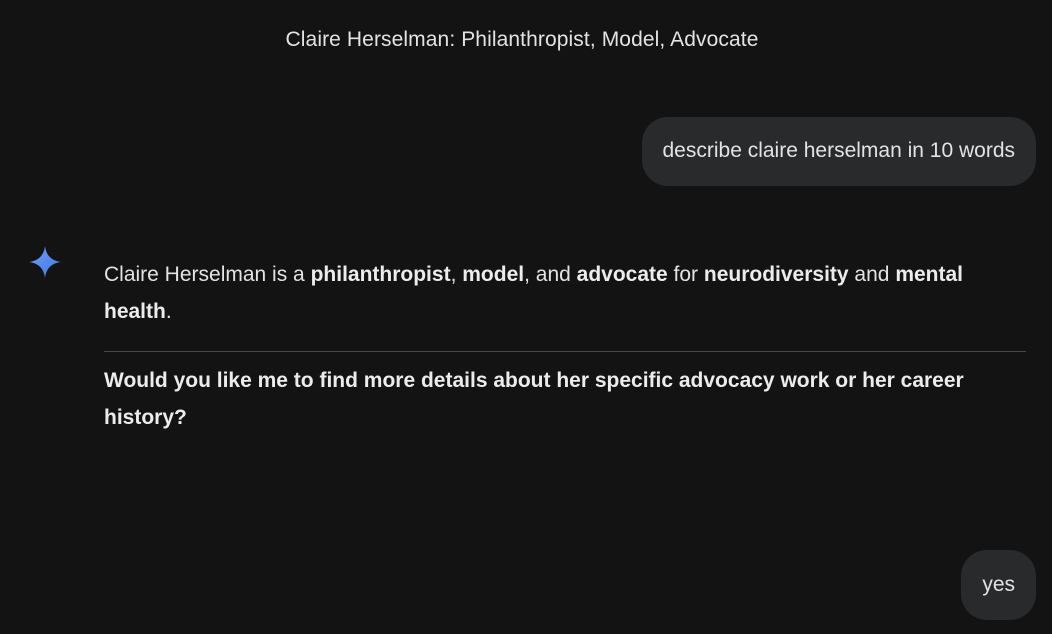  Describe the element at coordinates (565, 351) in the screenshot. I see `response-divider` at that location.